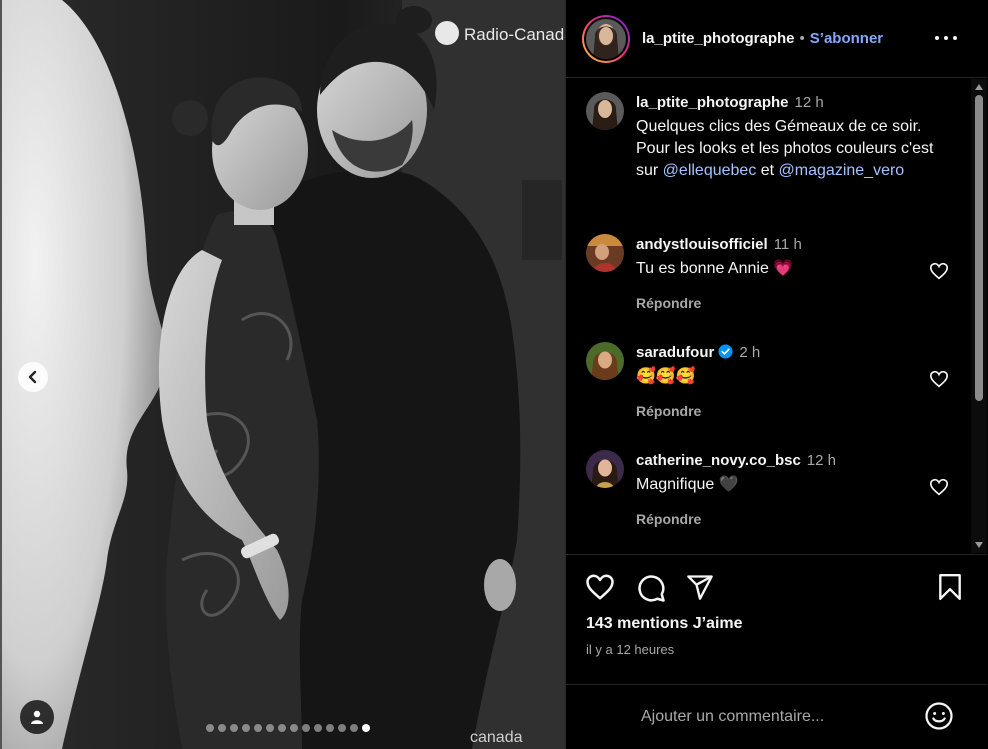 The image size is (988, 749). I want to click on comment-time: 11 h, so click(788, 244).